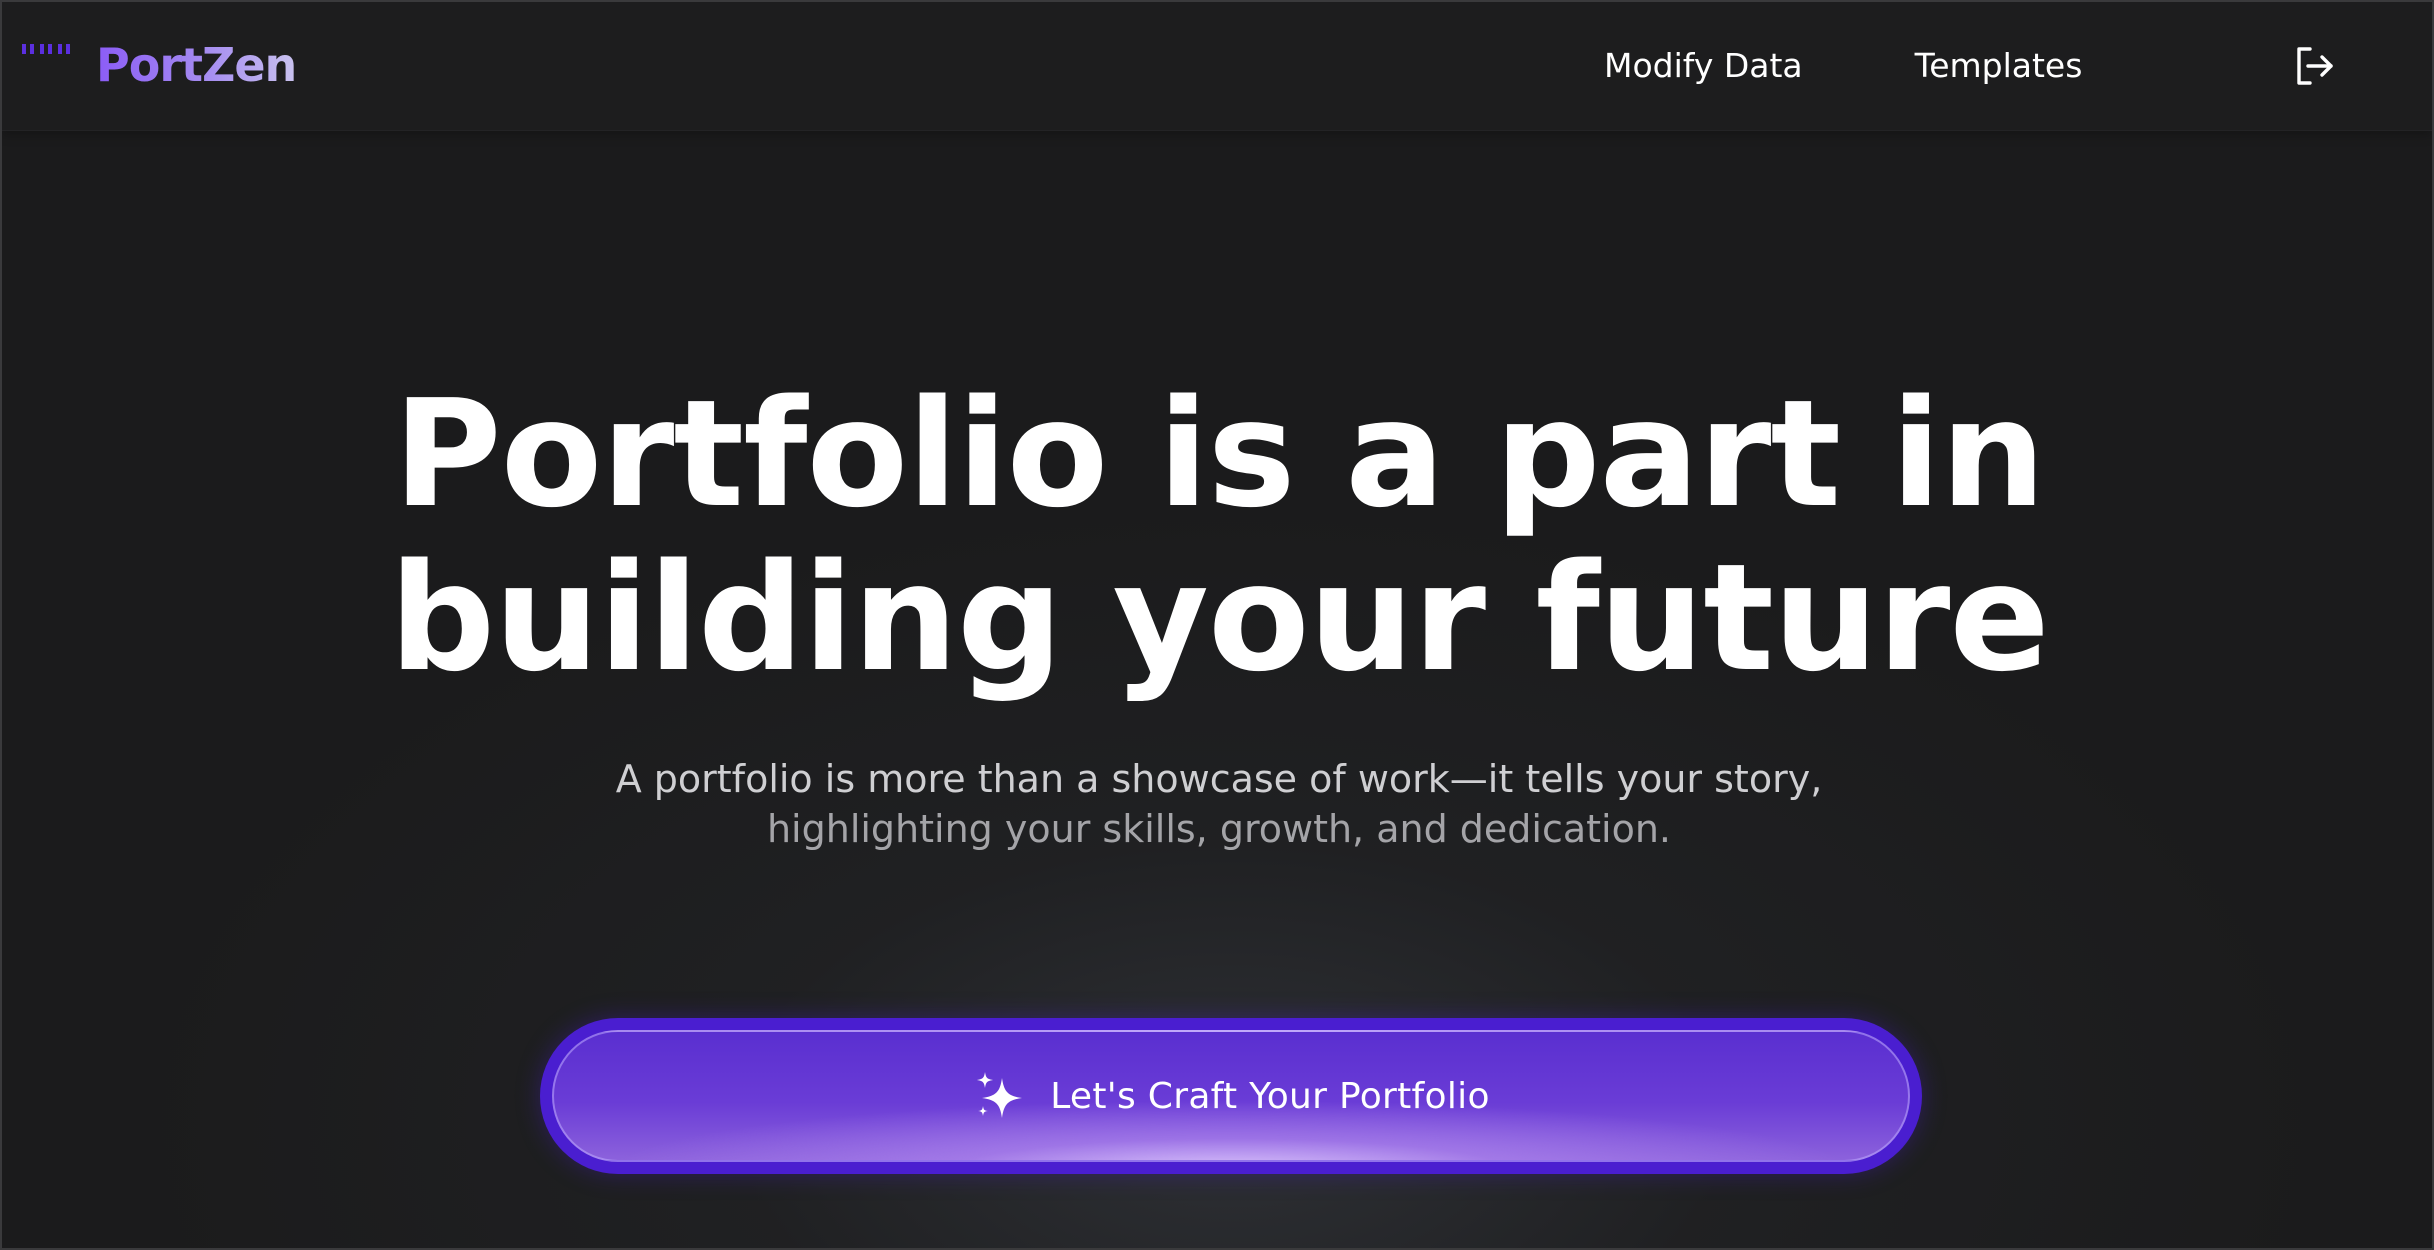 This screenshot has width=2434, height=1250. Describe the element at coordinates (1270, 1096) in the screenshot. I see `craft-portfolio-label: Let's Craft Your Portfolio` at that location.